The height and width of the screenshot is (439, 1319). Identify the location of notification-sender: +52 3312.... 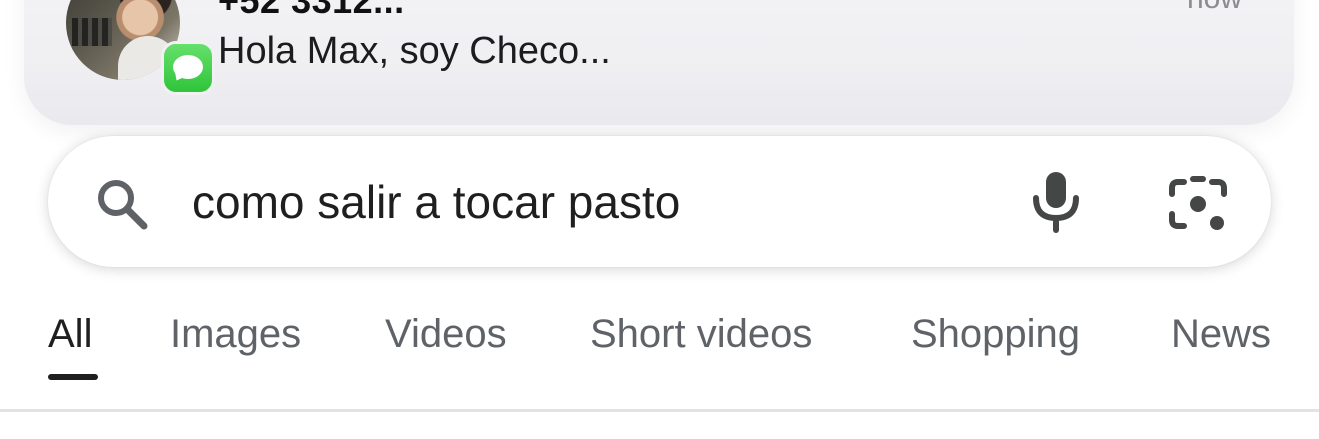
(311, 10).